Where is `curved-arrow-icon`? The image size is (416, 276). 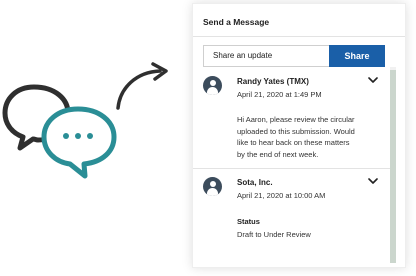
curved-arrow-icon is located at coordinates (139, 89).